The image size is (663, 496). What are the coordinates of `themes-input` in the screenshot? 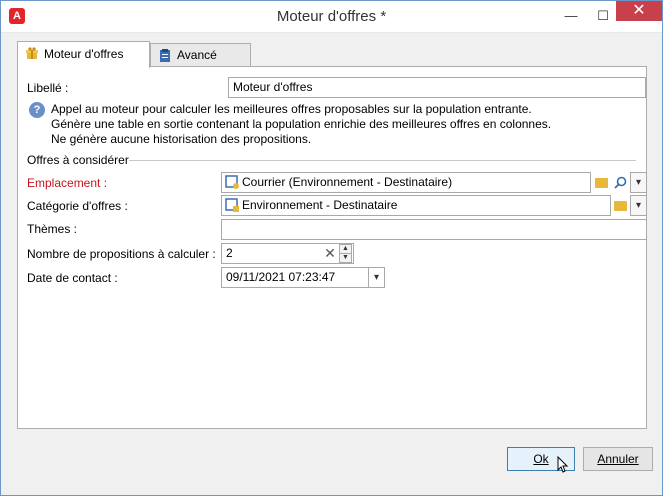 It's located at (434, 229).